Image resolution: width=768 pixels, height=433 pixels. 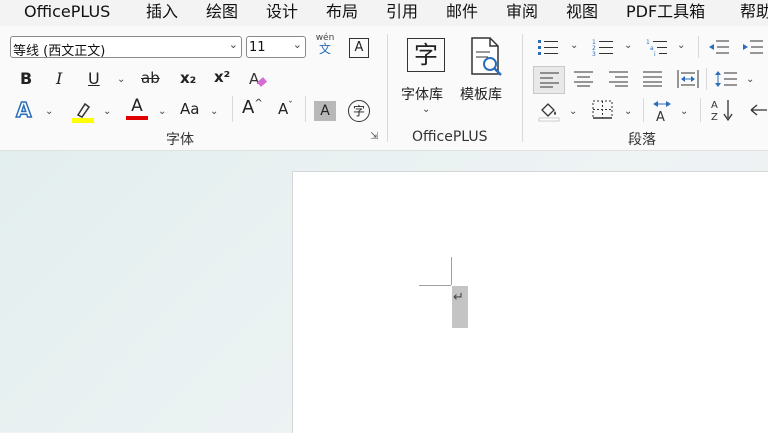 I want to click on bullets-button, so click(x=548, y=47).